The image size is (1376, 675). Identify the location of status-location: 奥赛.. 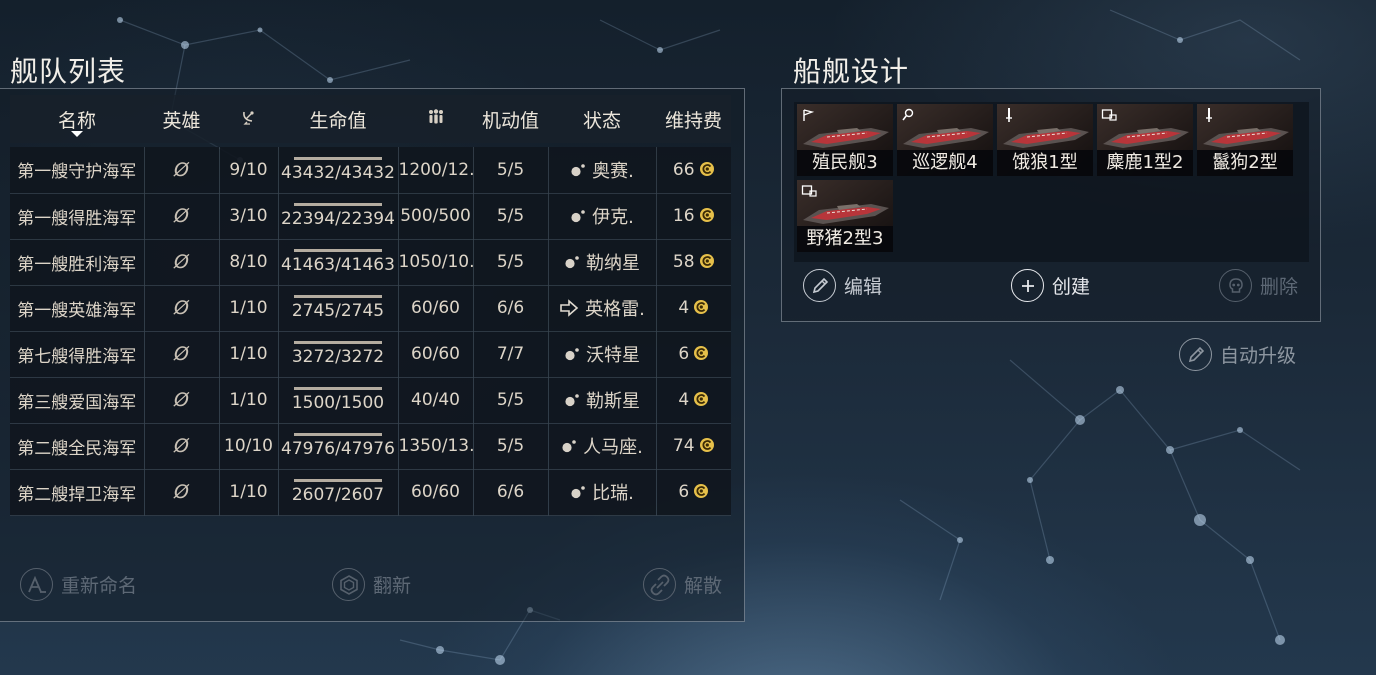
(613, 171).